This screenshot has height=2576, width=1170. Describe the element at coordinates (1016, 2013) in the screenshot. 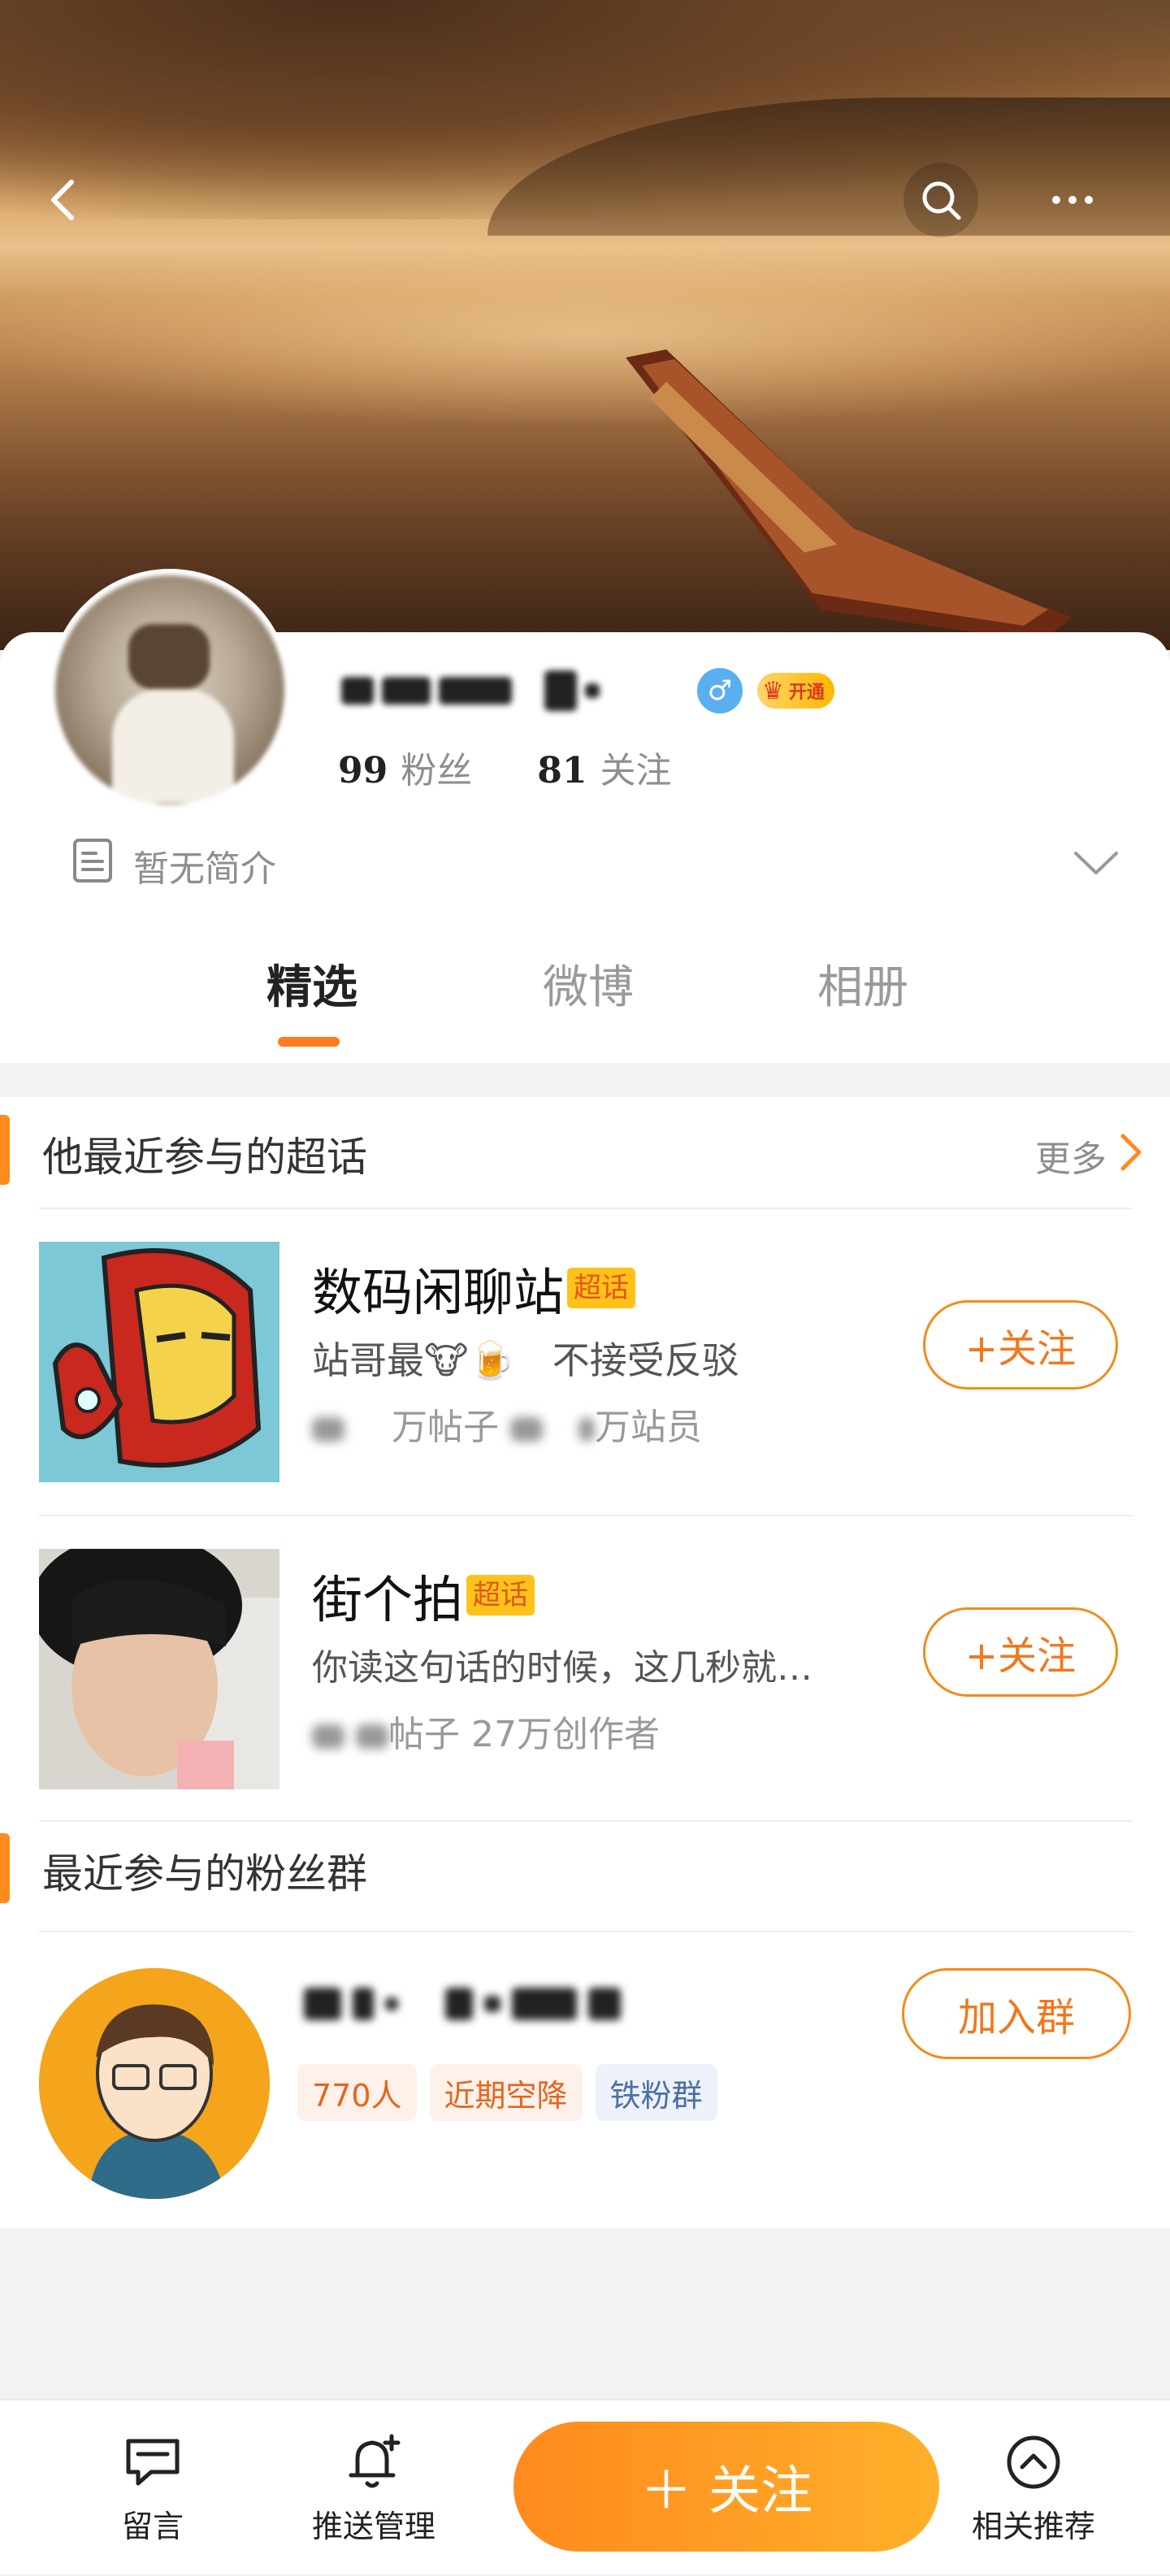

I see `join-group-button: 加入群` at that location.